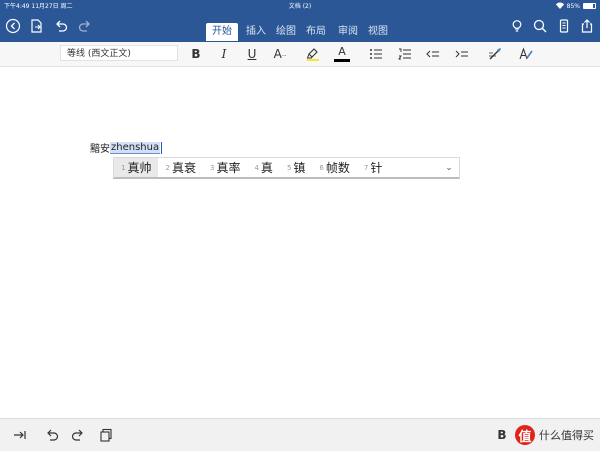 The width and height of the screenshot is (600, 451). I want to click on font-name-selector: 等线 (西文正文), so click(119, 53).